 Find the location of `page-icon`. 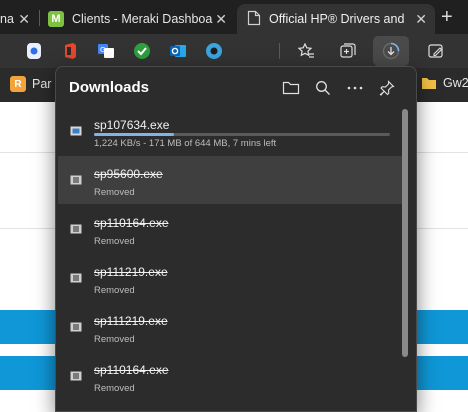

page-icon is located at coordinates (254, 19).